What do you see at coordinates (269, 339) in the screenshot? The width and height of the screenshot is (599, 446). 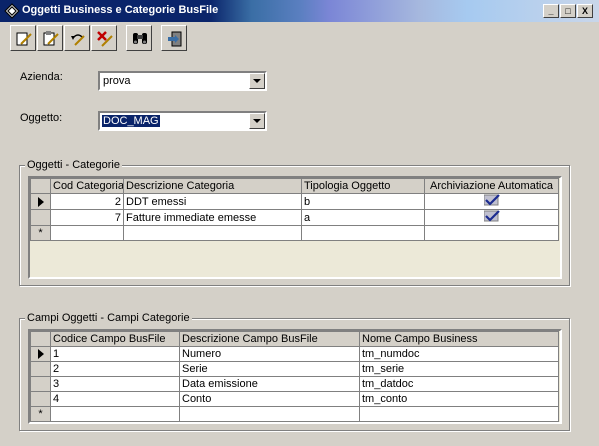 I see `column-header: Descrizione Campo BusFile` at bounding box center [269, 339].